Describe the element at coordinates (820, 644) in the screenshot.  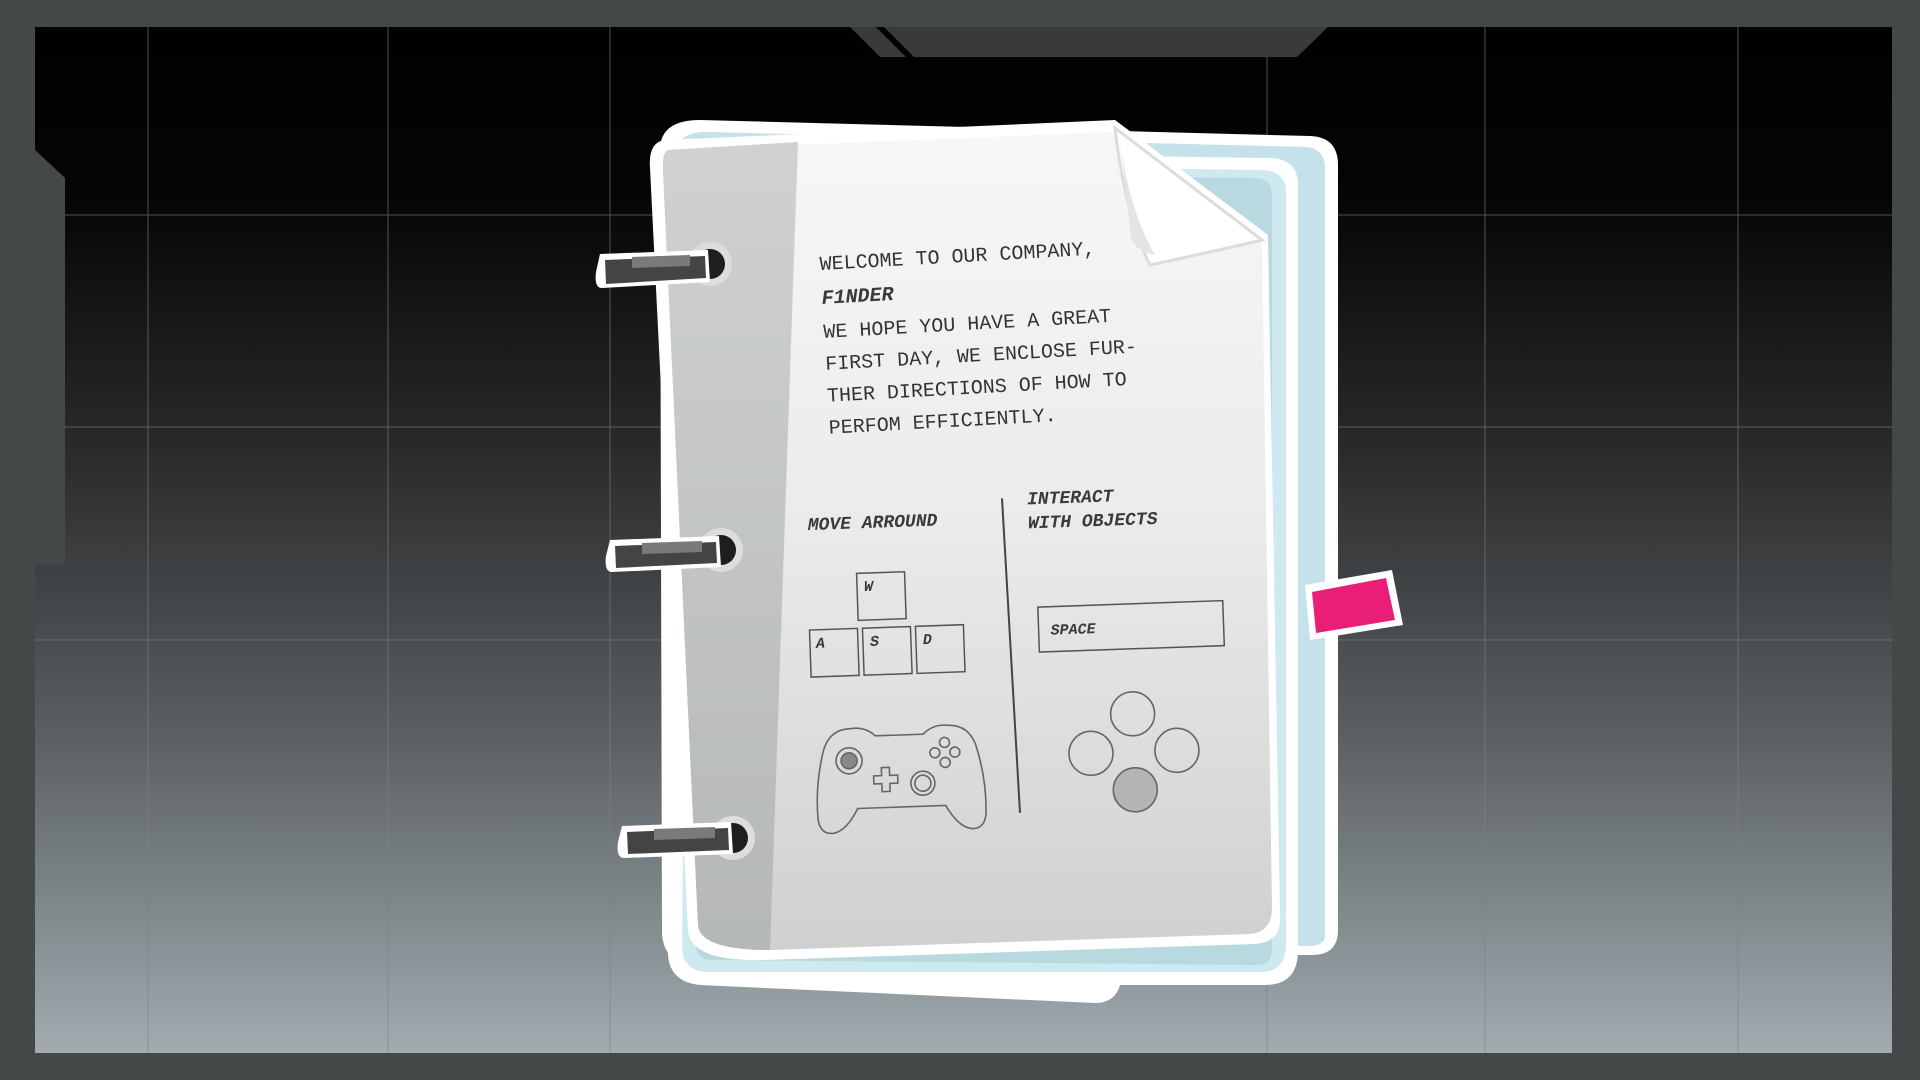
I see `key-a-label: A` at that location.